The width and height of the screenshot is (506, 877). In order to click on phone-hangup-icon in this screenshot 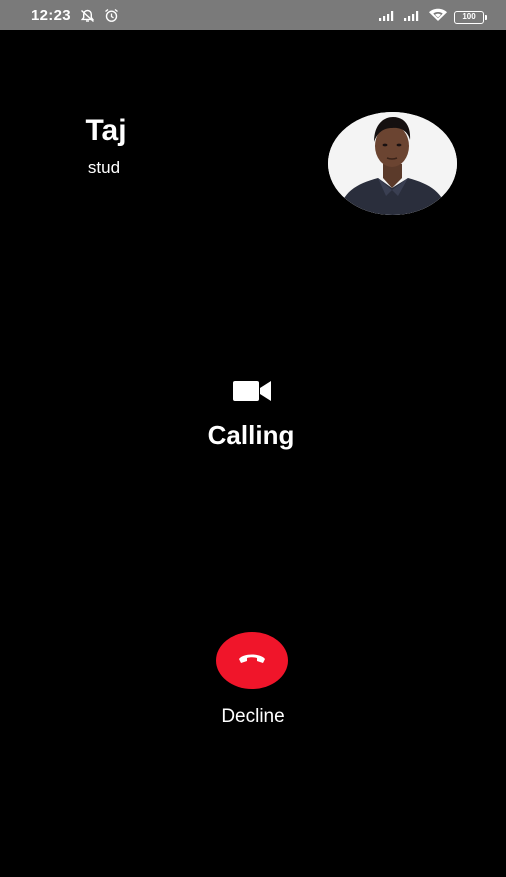, I will do `click(252, 660)`.